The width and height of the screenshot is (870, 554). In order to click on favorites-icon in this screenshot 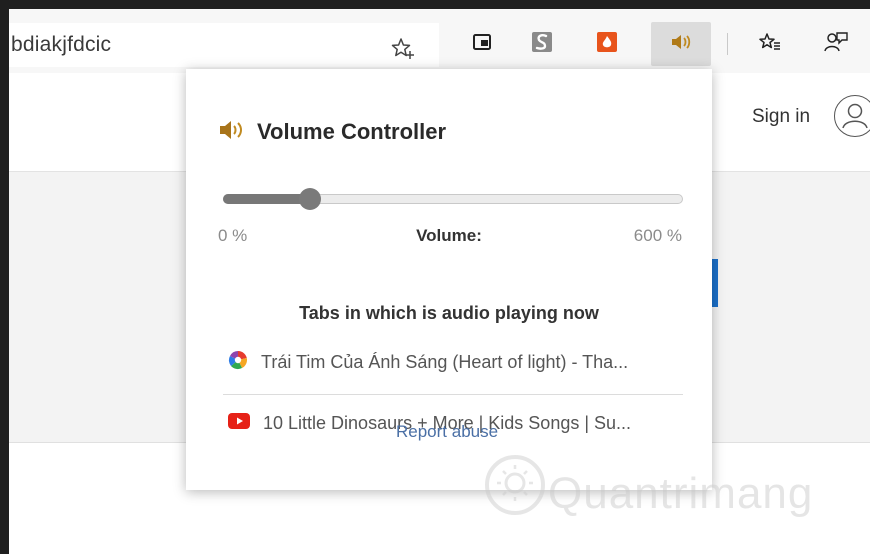, I will do `click(770, 44)`.